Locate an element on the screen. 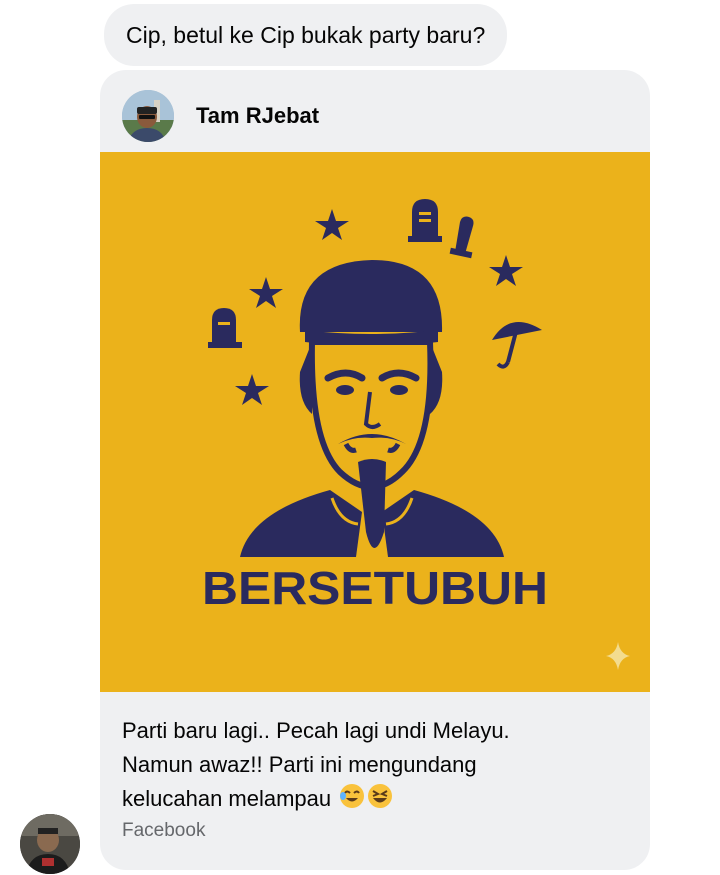 Image resolution: width=720 pixels, height=875 pixels. message-text: Cip, betul ke Cip bukak party baru? is located at coordinates (306, 34).